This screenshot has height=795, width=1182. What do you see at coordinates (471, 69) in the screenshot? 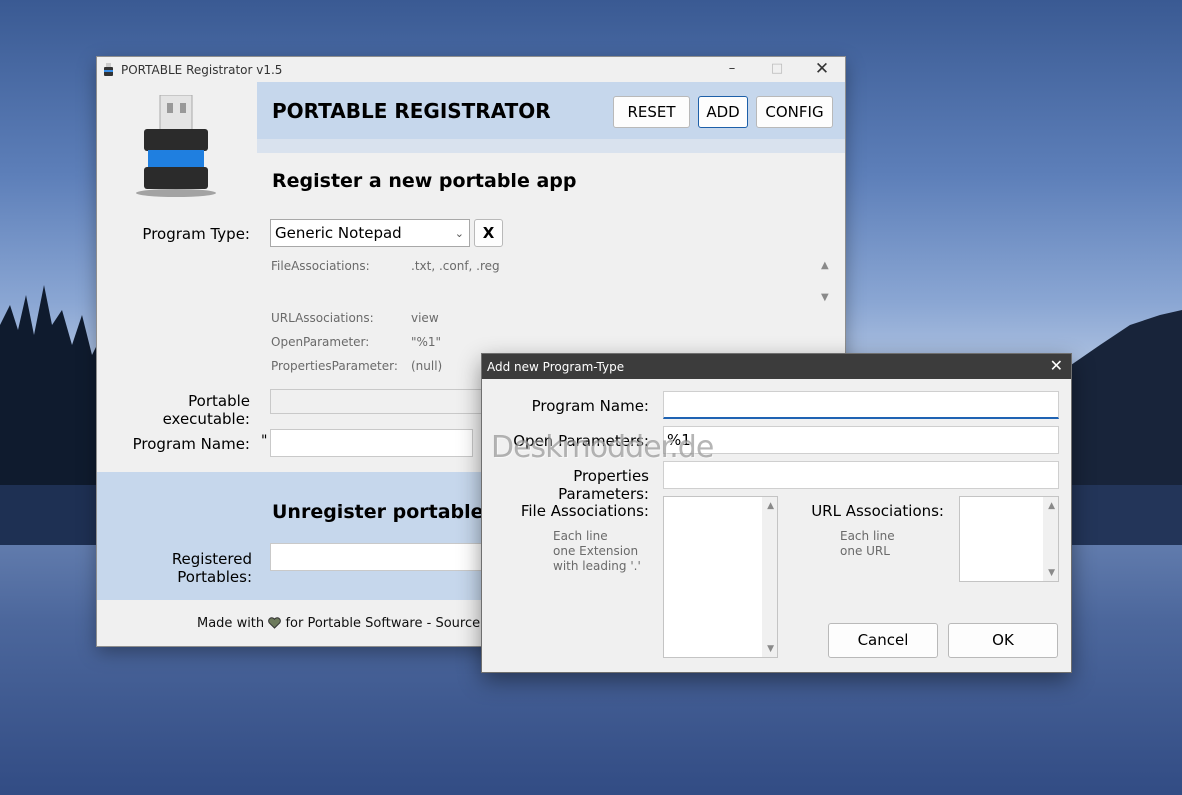
I see `main-titlebar: PORTABLE Registrator v1.5 – □ ✕` at bounding box center [471, 69].